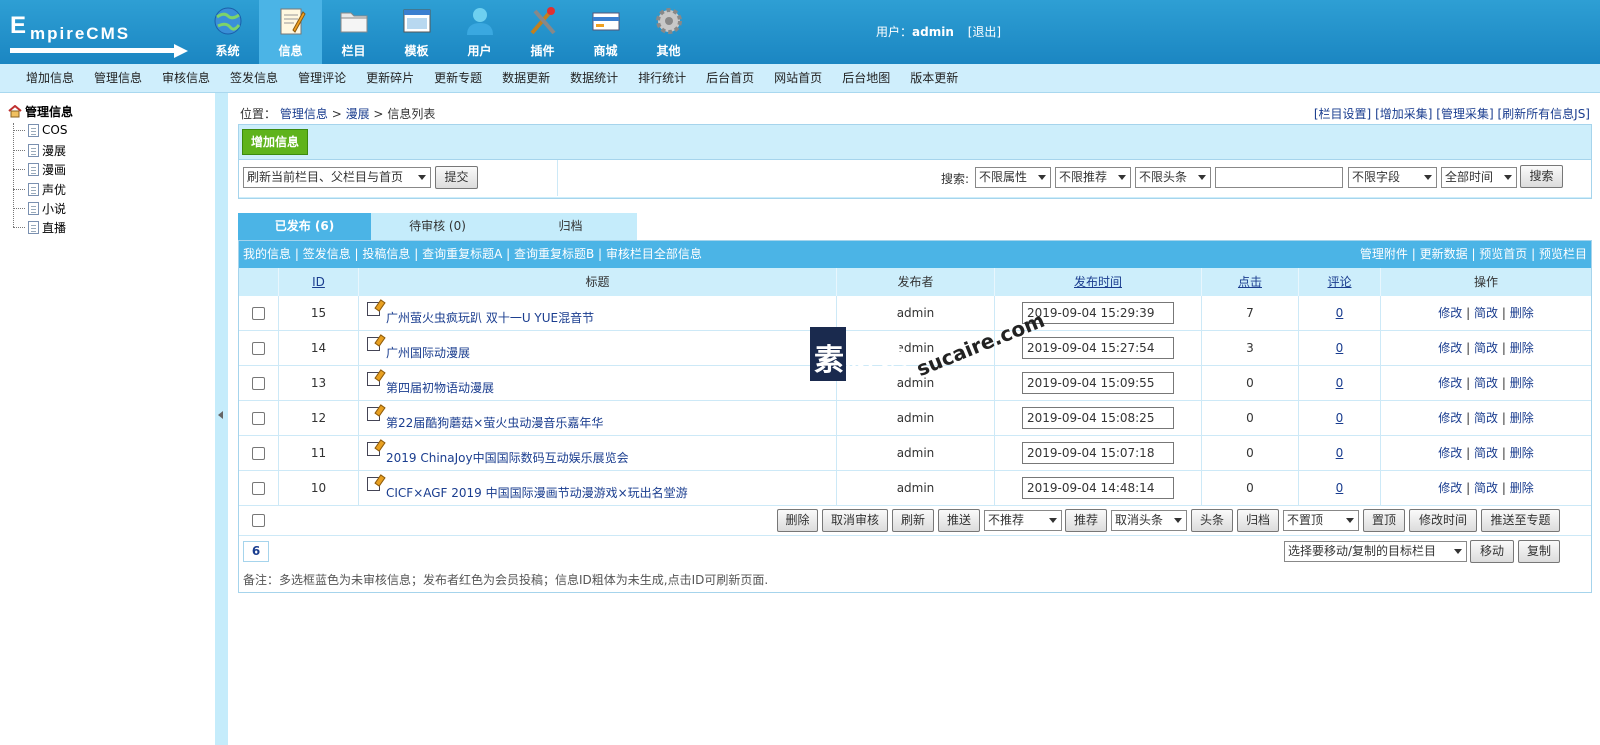  Describe the element at coordinates (1339, 282) in the screenshot. I see `col-comments: 评论` at that location.